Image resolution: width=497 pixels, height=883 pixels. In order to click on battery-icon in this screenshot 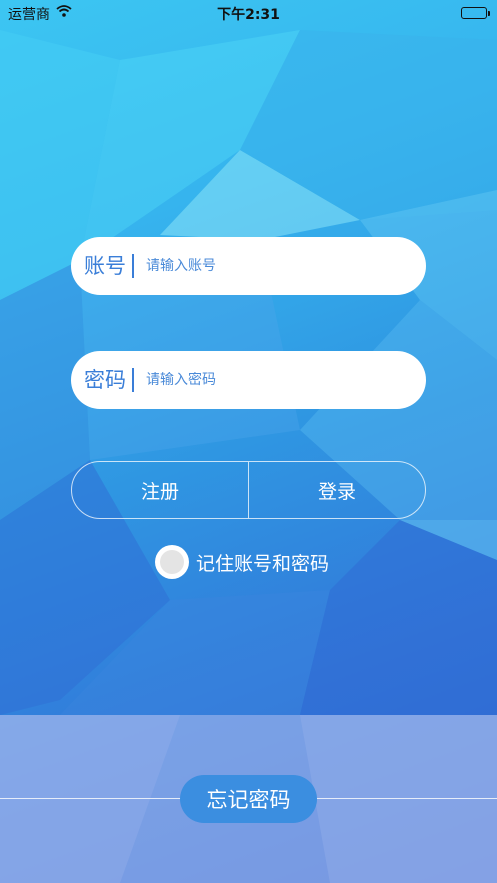, I will do `click(475, 13)`.